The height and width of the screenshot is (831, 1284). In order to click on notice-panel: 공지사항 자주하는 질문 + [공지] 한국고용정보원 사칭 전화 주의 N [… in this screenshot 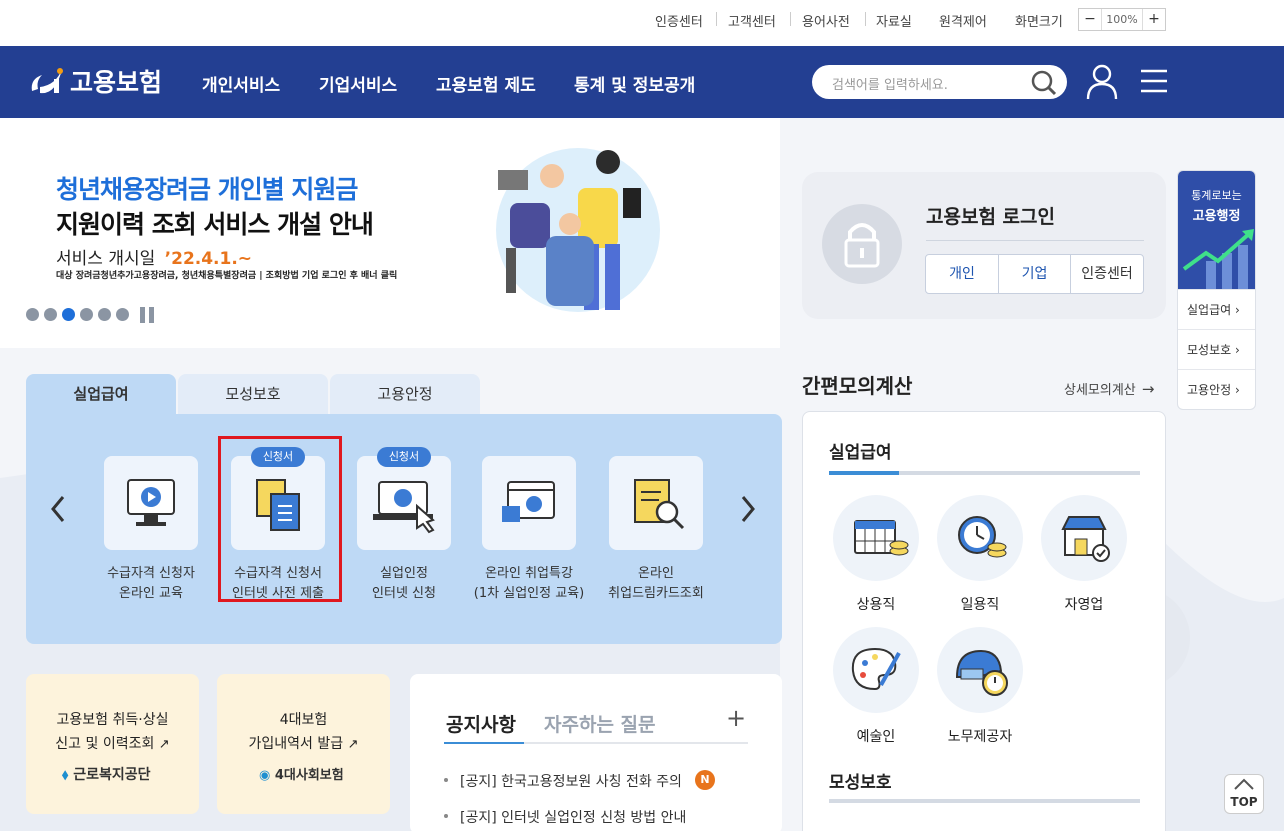, I will do `click(596, 752)`.